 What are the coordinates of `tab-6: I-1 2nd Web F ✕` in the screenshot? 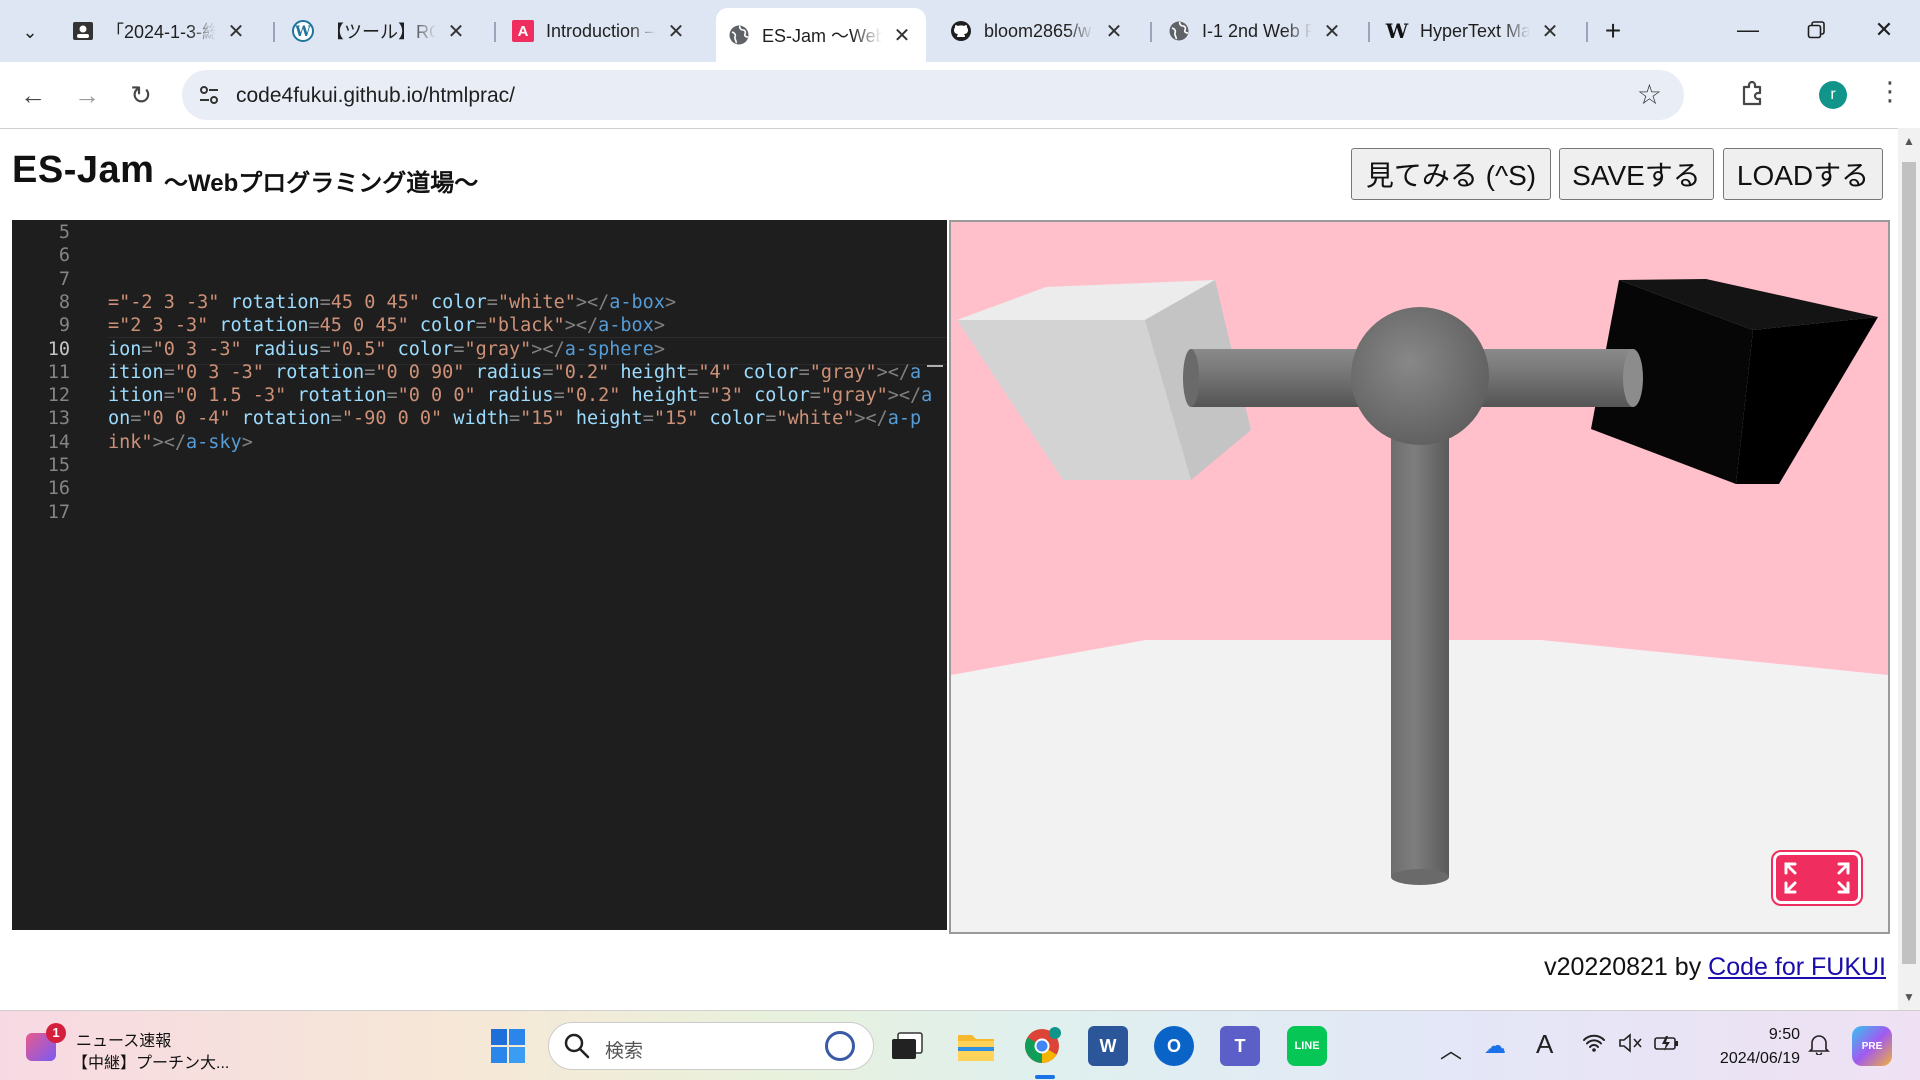 It's located at (1256, 31).